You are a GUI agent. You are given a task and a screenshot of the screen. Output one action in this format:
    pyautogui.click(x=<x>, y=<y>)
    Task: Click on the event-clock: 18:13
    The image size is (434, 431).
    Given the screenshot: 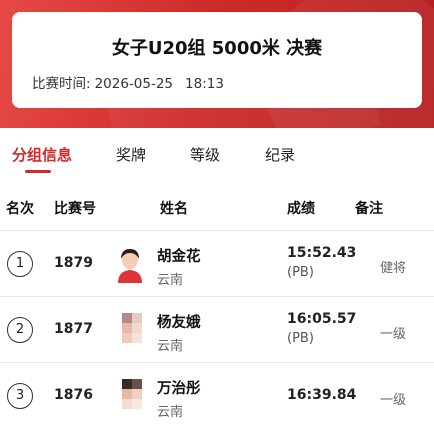 What is the action you would take?
    pyautogui.click(x=204, y=84)
    